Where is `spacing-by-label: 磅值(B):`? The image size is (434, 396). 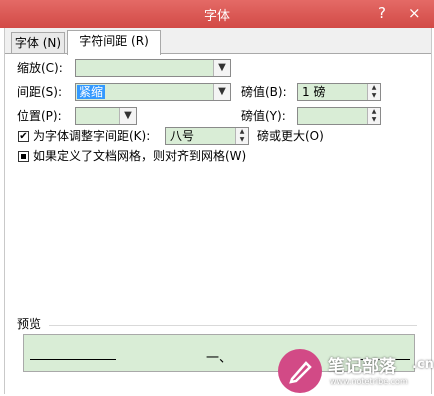
spacing-by-label: 磅值(B): is located at coordinates (264, 92).